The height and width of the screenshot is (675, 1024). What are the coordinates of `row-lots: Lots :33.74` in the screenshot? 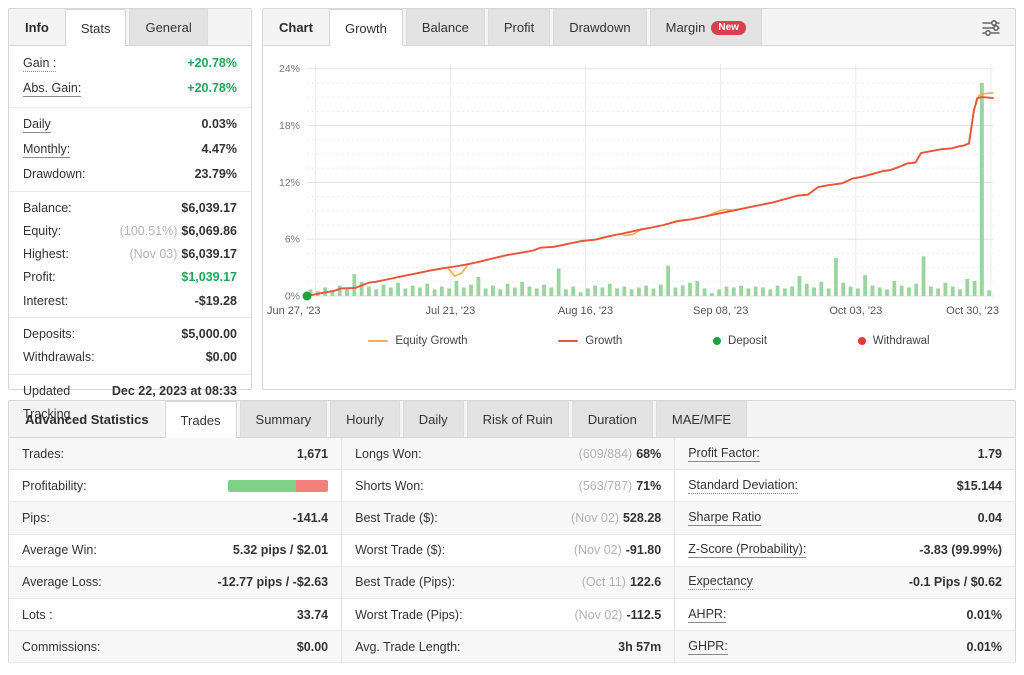 It's located at (175, 615).